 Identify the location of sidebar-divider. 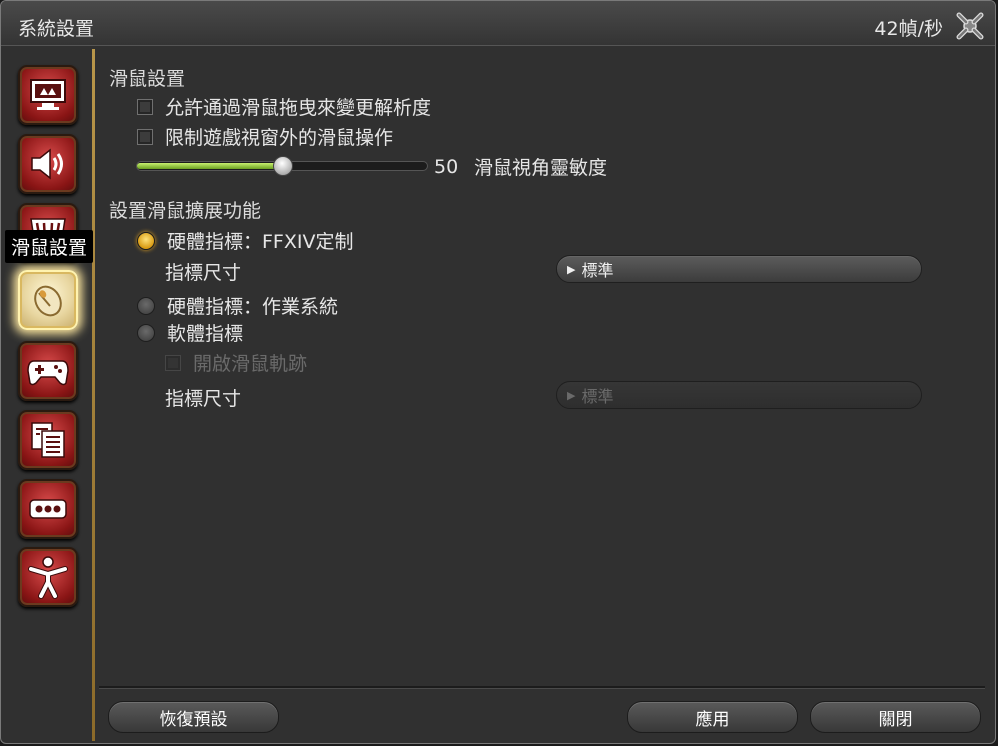
(93, 395).